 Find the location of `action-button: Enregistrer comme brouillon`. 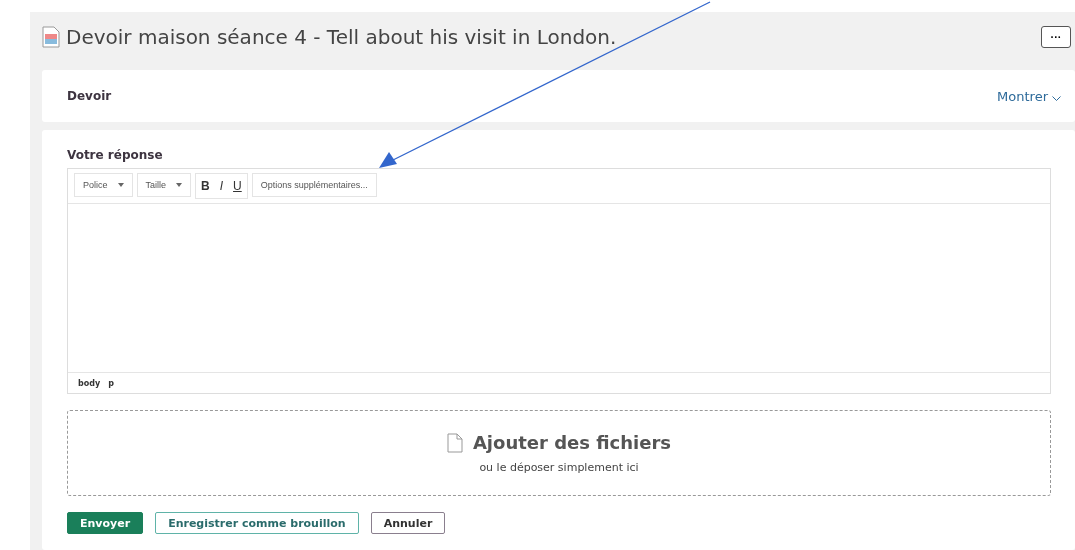

action-button: Enregistrer comme brouillon is located at coordinates (257, 523).